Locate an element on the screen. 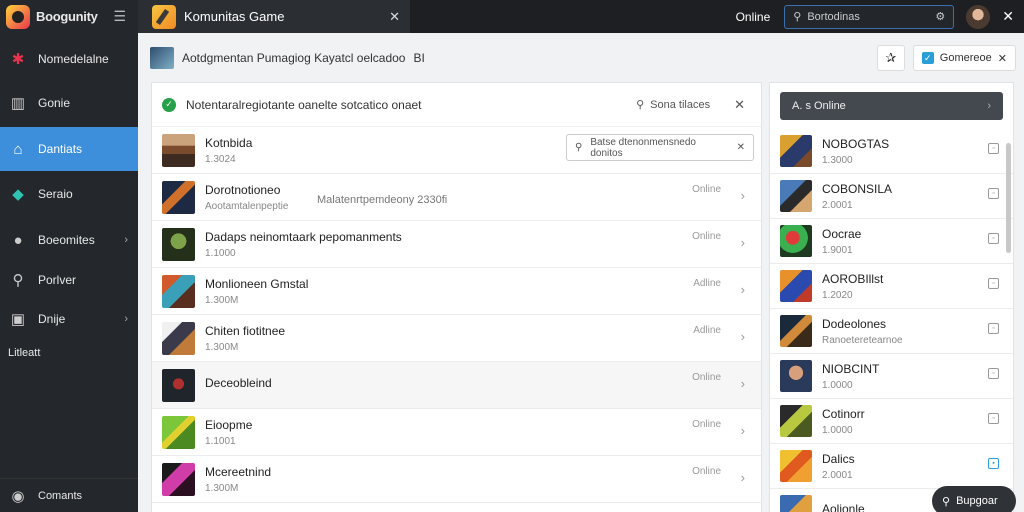 The height and width of the screenshot is (512, 1024). sidebar-item-dantiats: ⌂ Dantiats is located at coordinates (69, 149).